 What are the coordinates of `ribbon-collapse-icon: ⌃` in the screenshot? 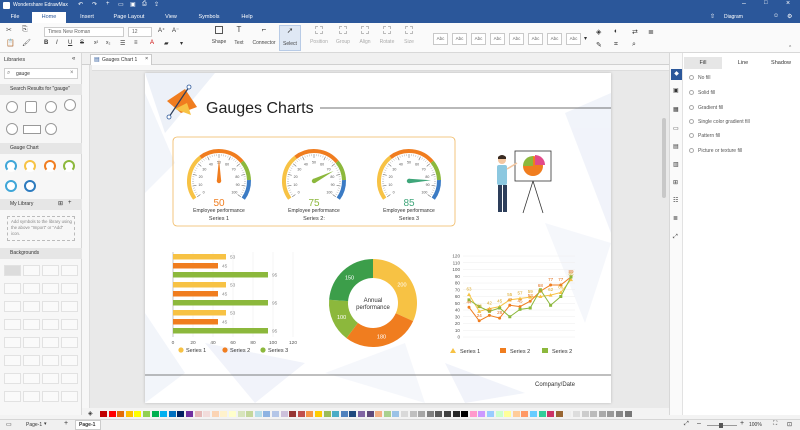 It's located at (790, 48).